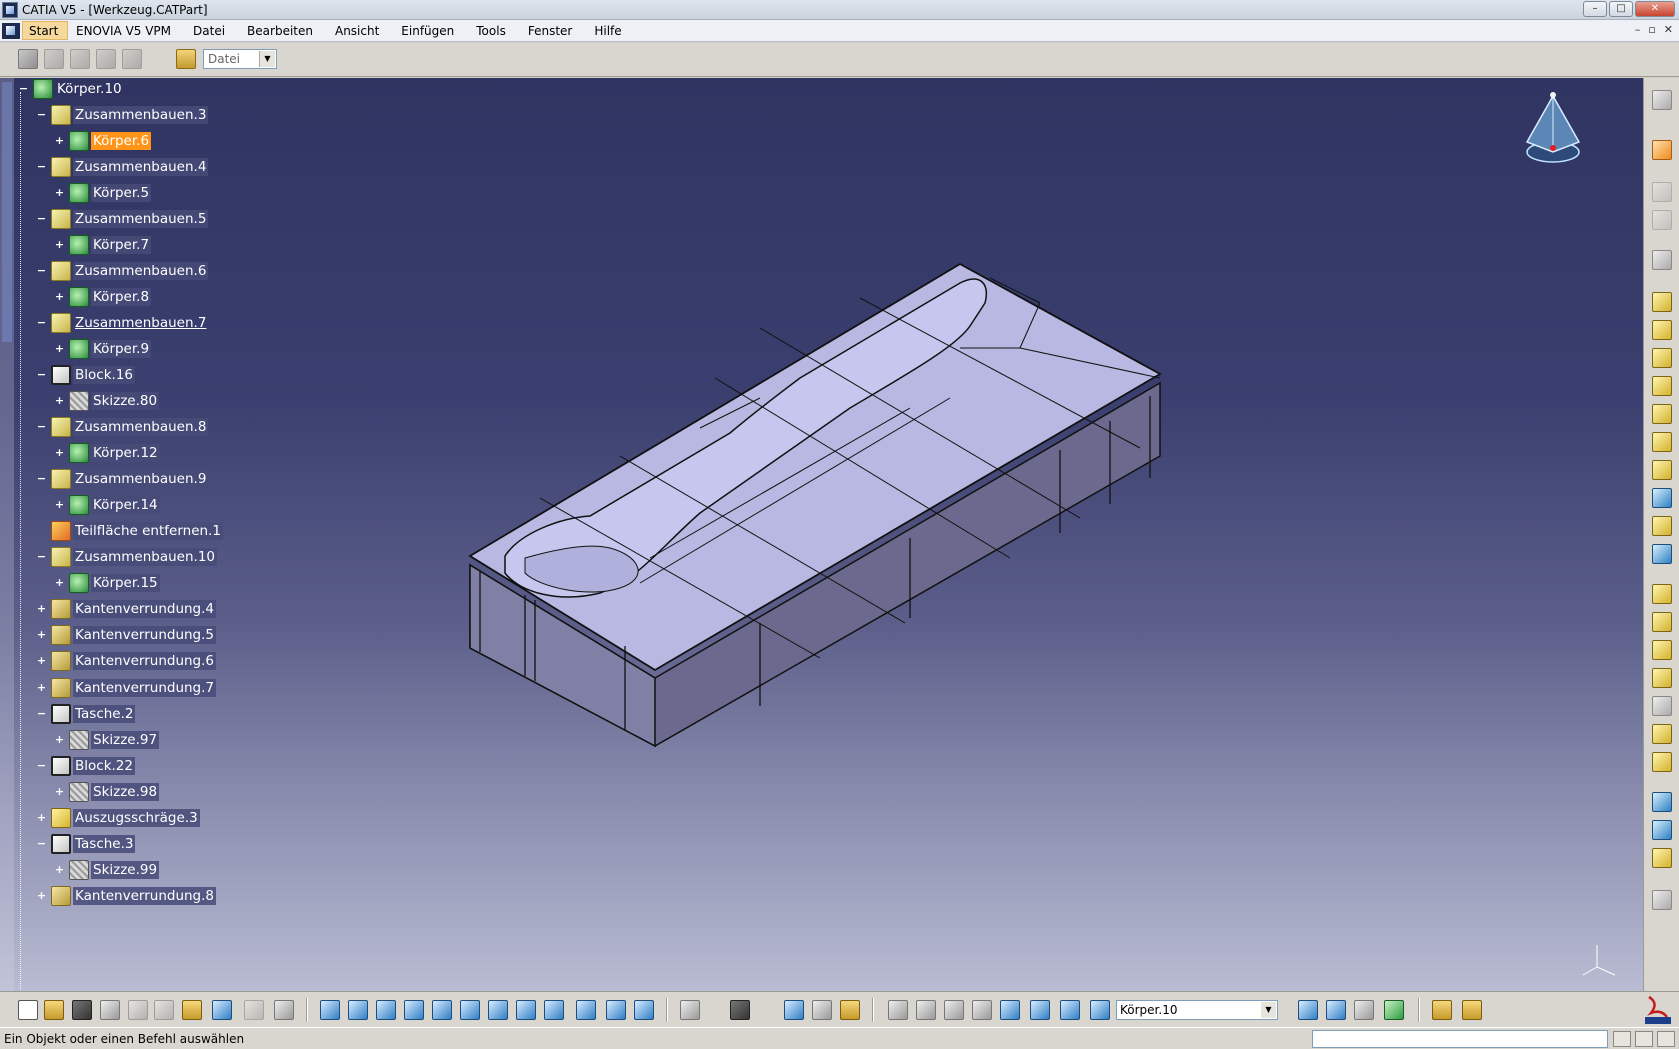 The height and width of the screenshot is (1049, 1679). Describe the element at coordinates (414, 1010) in the screenshot. I see `rotate-icon` at that location.